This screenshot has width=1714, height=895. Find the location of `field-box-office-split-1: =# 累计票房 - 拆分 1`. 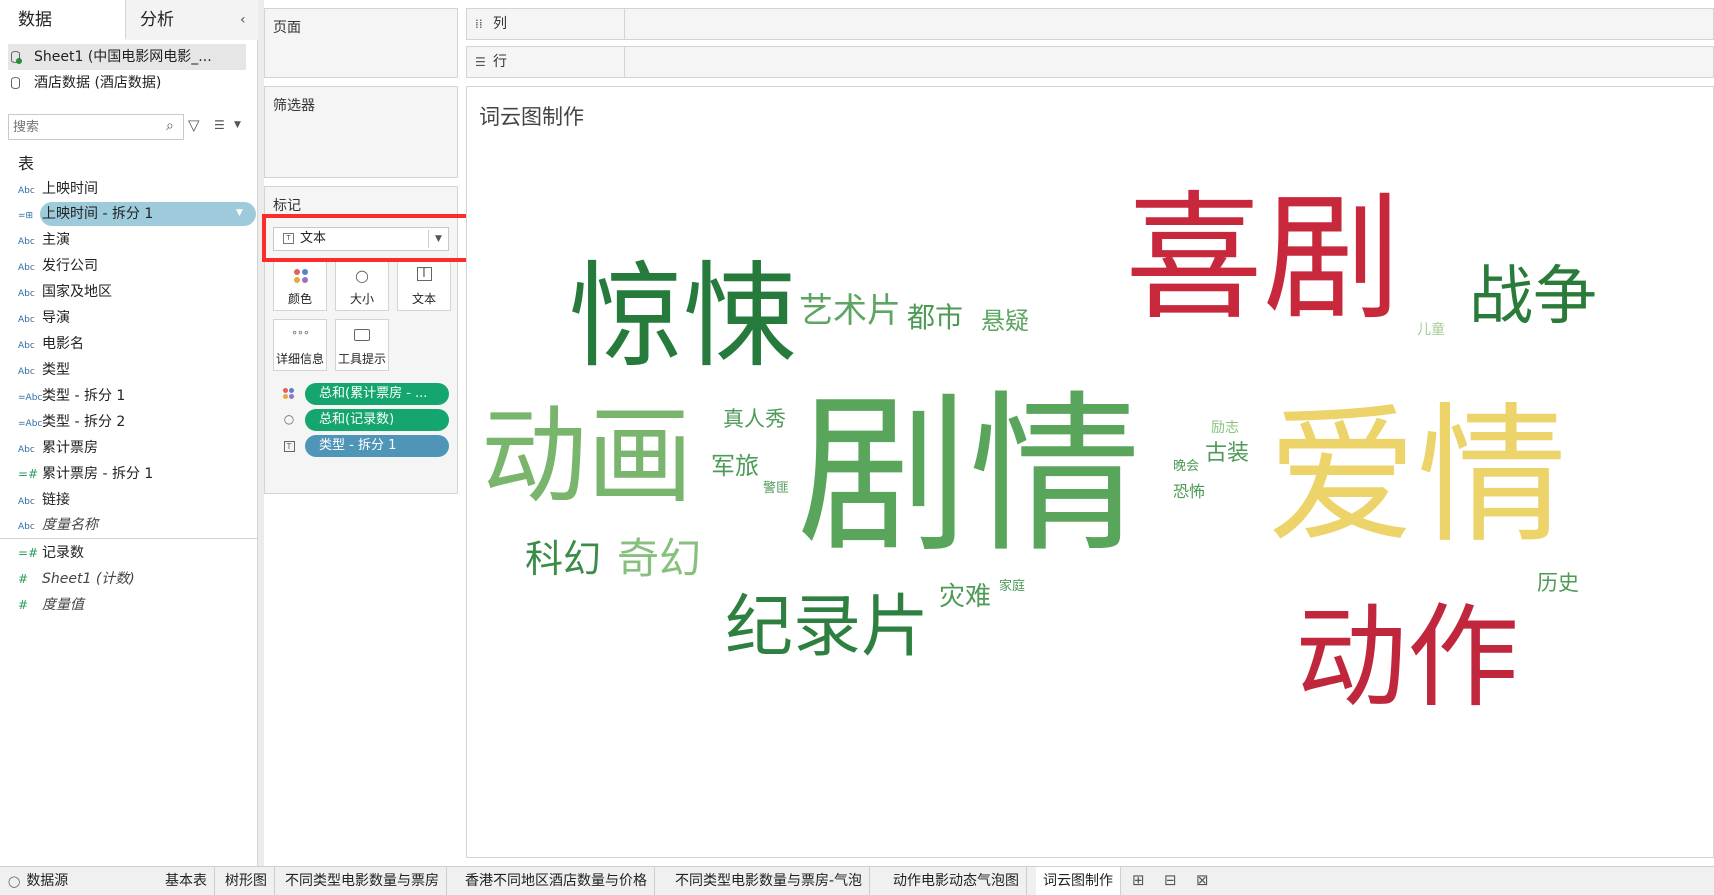

field-box-office-split-1: =# 累计票房 - 拆分 1 is located at coordinates (85, 474).